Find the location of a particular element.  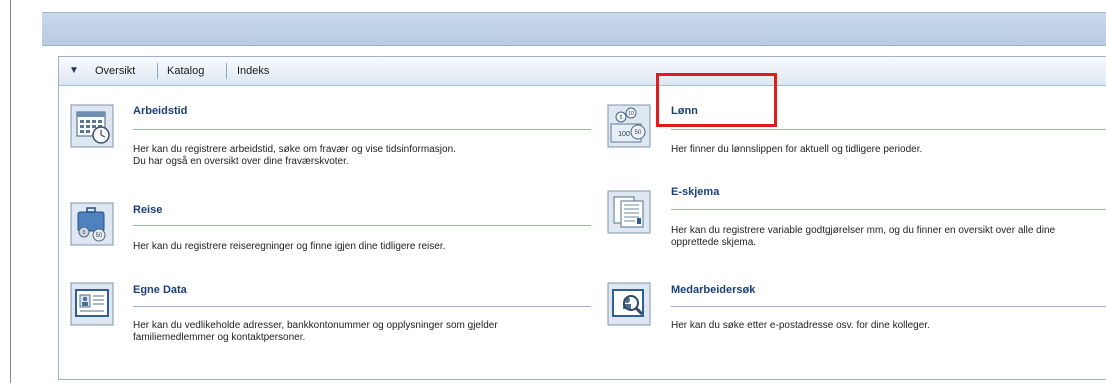

suitcase-money-icon: 50 5 is located at coordinates (92, 224).